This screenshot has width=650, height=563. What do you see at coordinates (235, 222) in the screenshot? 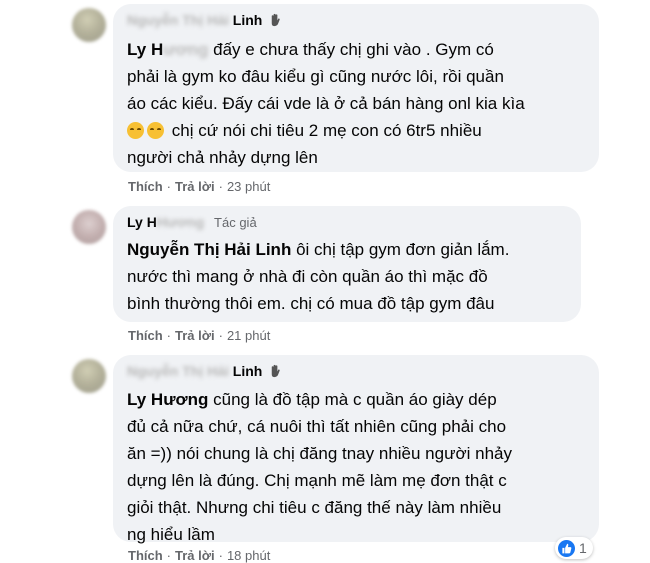
I see `author-badge: Tác giả` at bounding box center [235, 222].